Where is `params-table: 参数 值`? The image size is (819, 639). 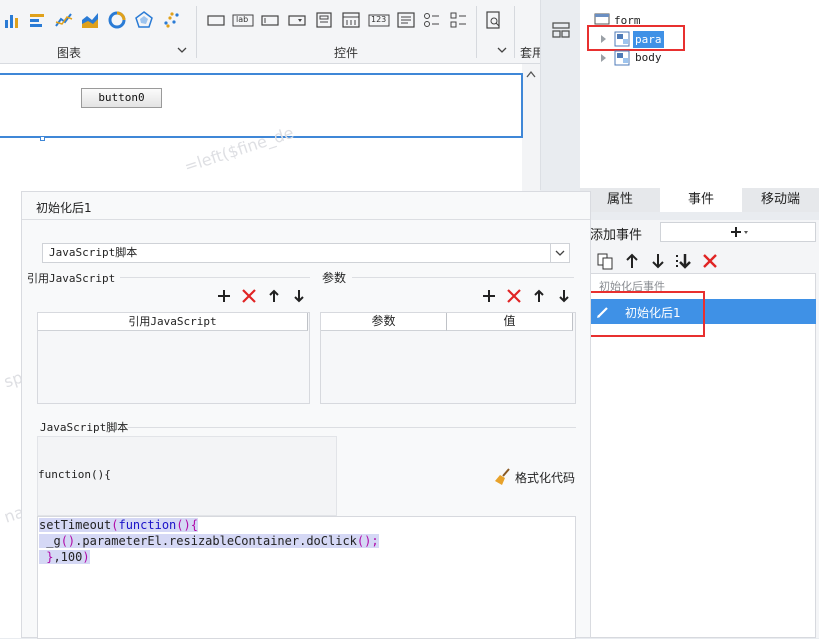
params-table: 参数 值 is located at coordinates (448, 358).